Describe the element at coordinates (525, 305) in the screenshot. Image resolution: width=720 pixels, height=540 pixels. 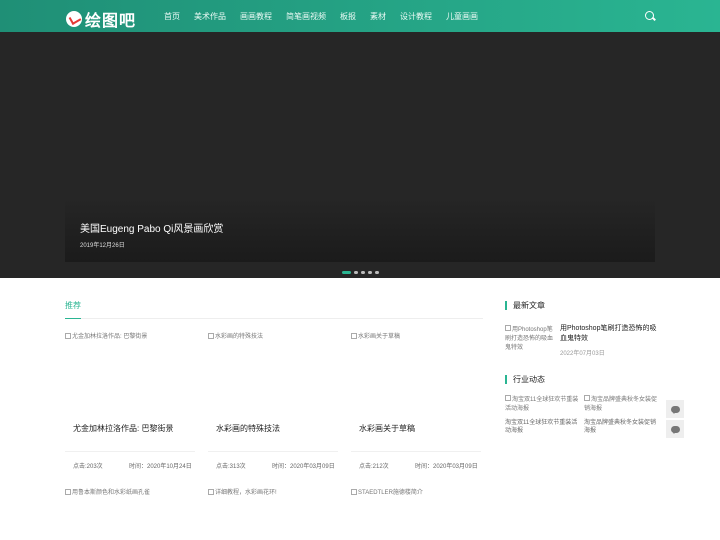
I see `latest-articles-heading: 最新文章` at that location.